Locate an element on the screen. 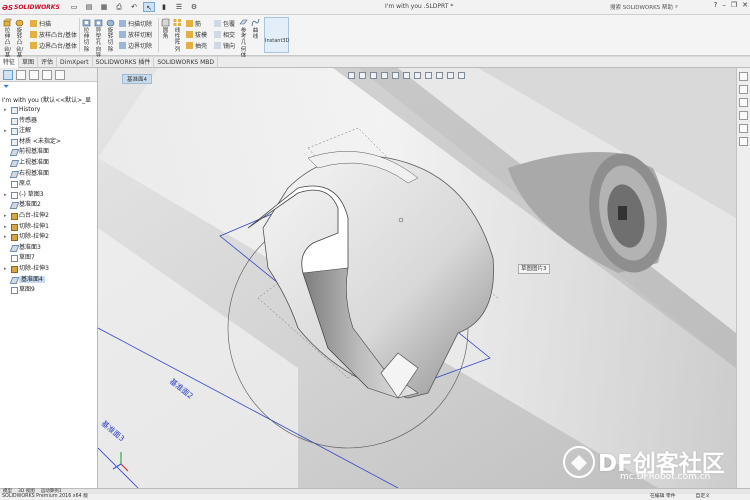 The height and width of the screenshot is (500, 750). boundary-boss-button: 边界凸台/基体 is located at coordinates (53, 45).